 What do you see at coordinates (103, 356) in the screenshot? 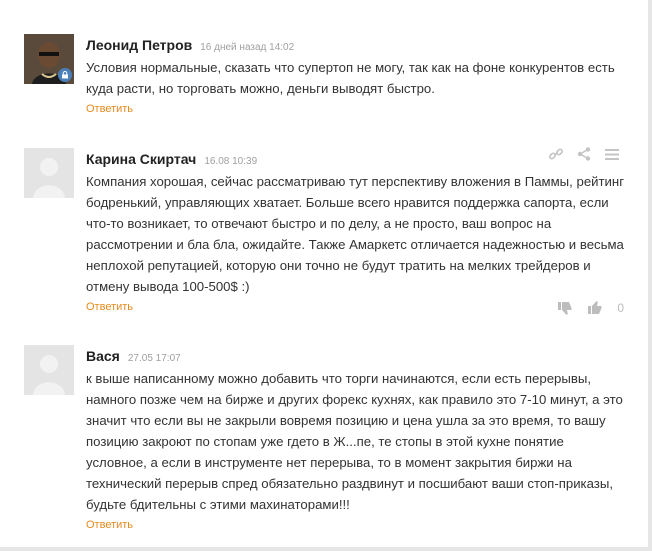
I see `comment-author: Вася` at bounding box center [103, 356].